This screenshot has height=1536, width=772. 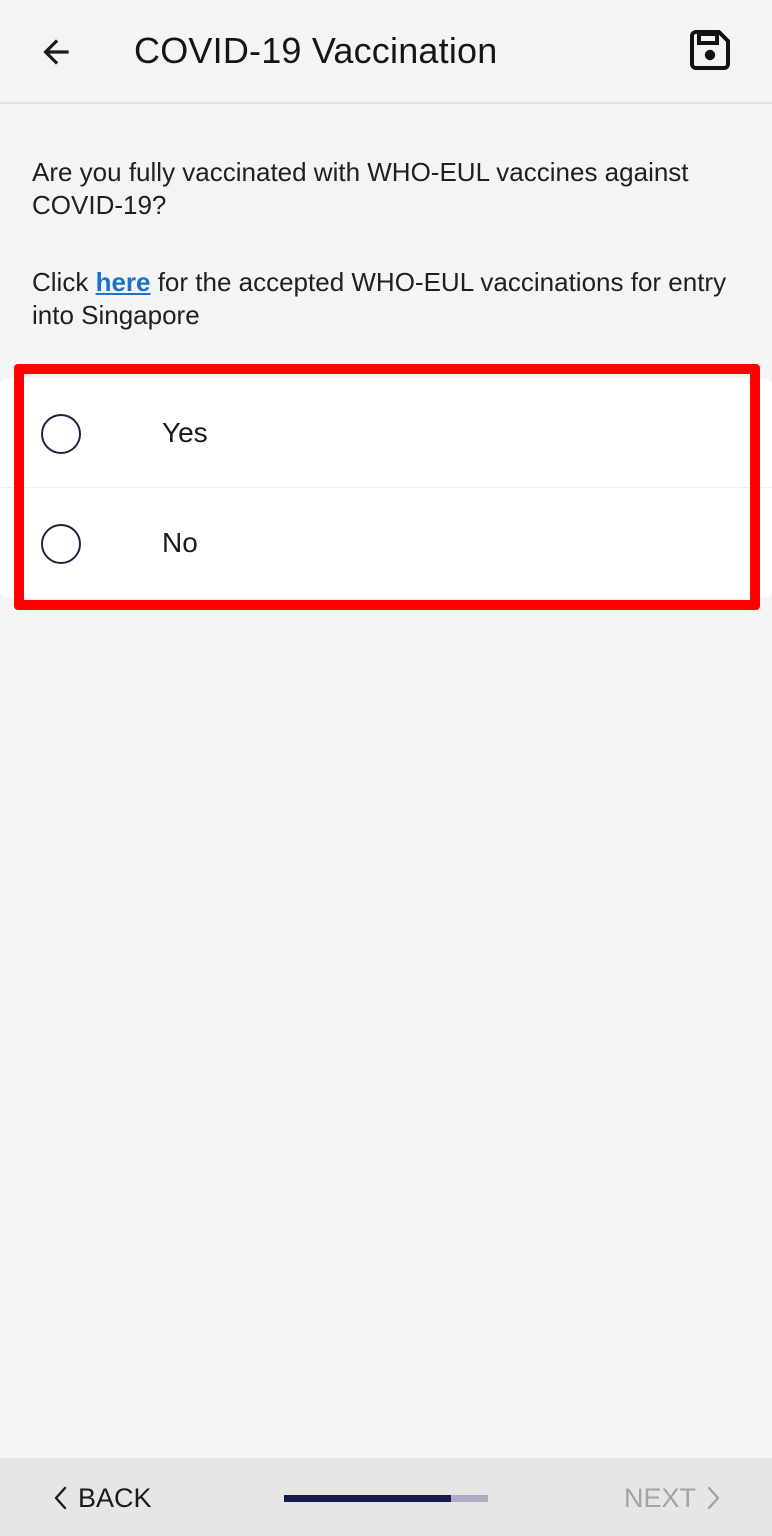 What do you see at coordinates (64, 282) in the screenshot?
I see `hint-prefix: Click` at bounding box center [64, 282].